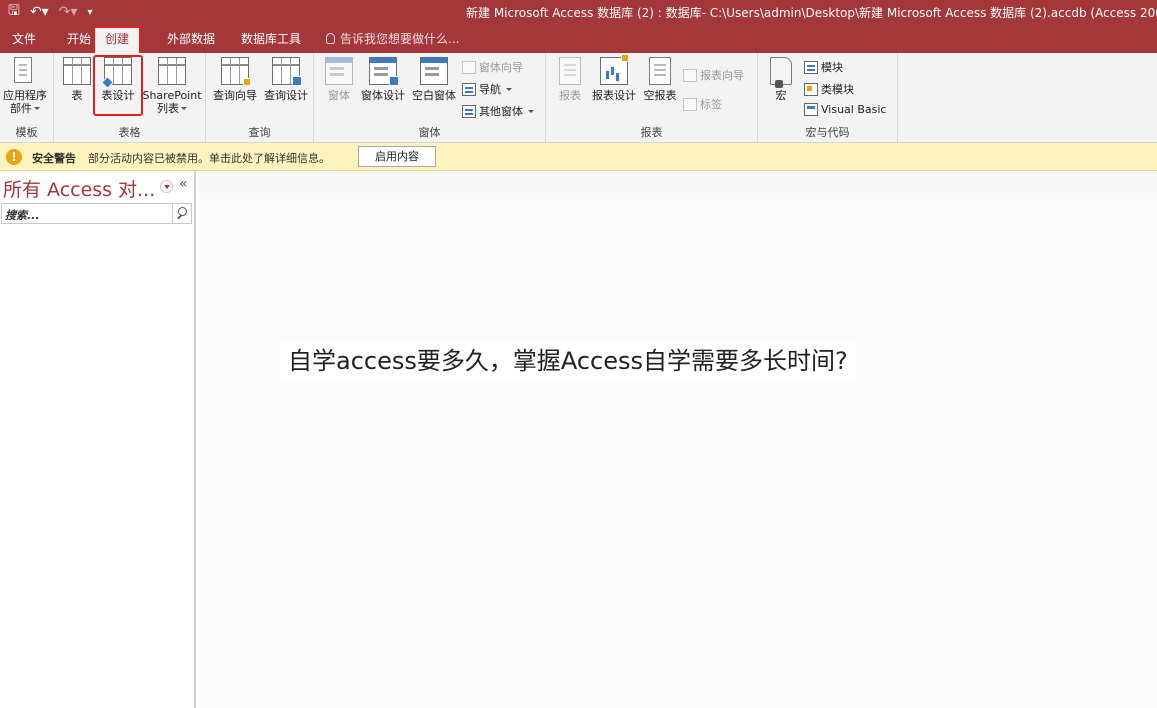 Image resolution: width=1157 pixels, height=708 pixels. I want to click on query-wizard-button: 查询向导, so click(235, 79).